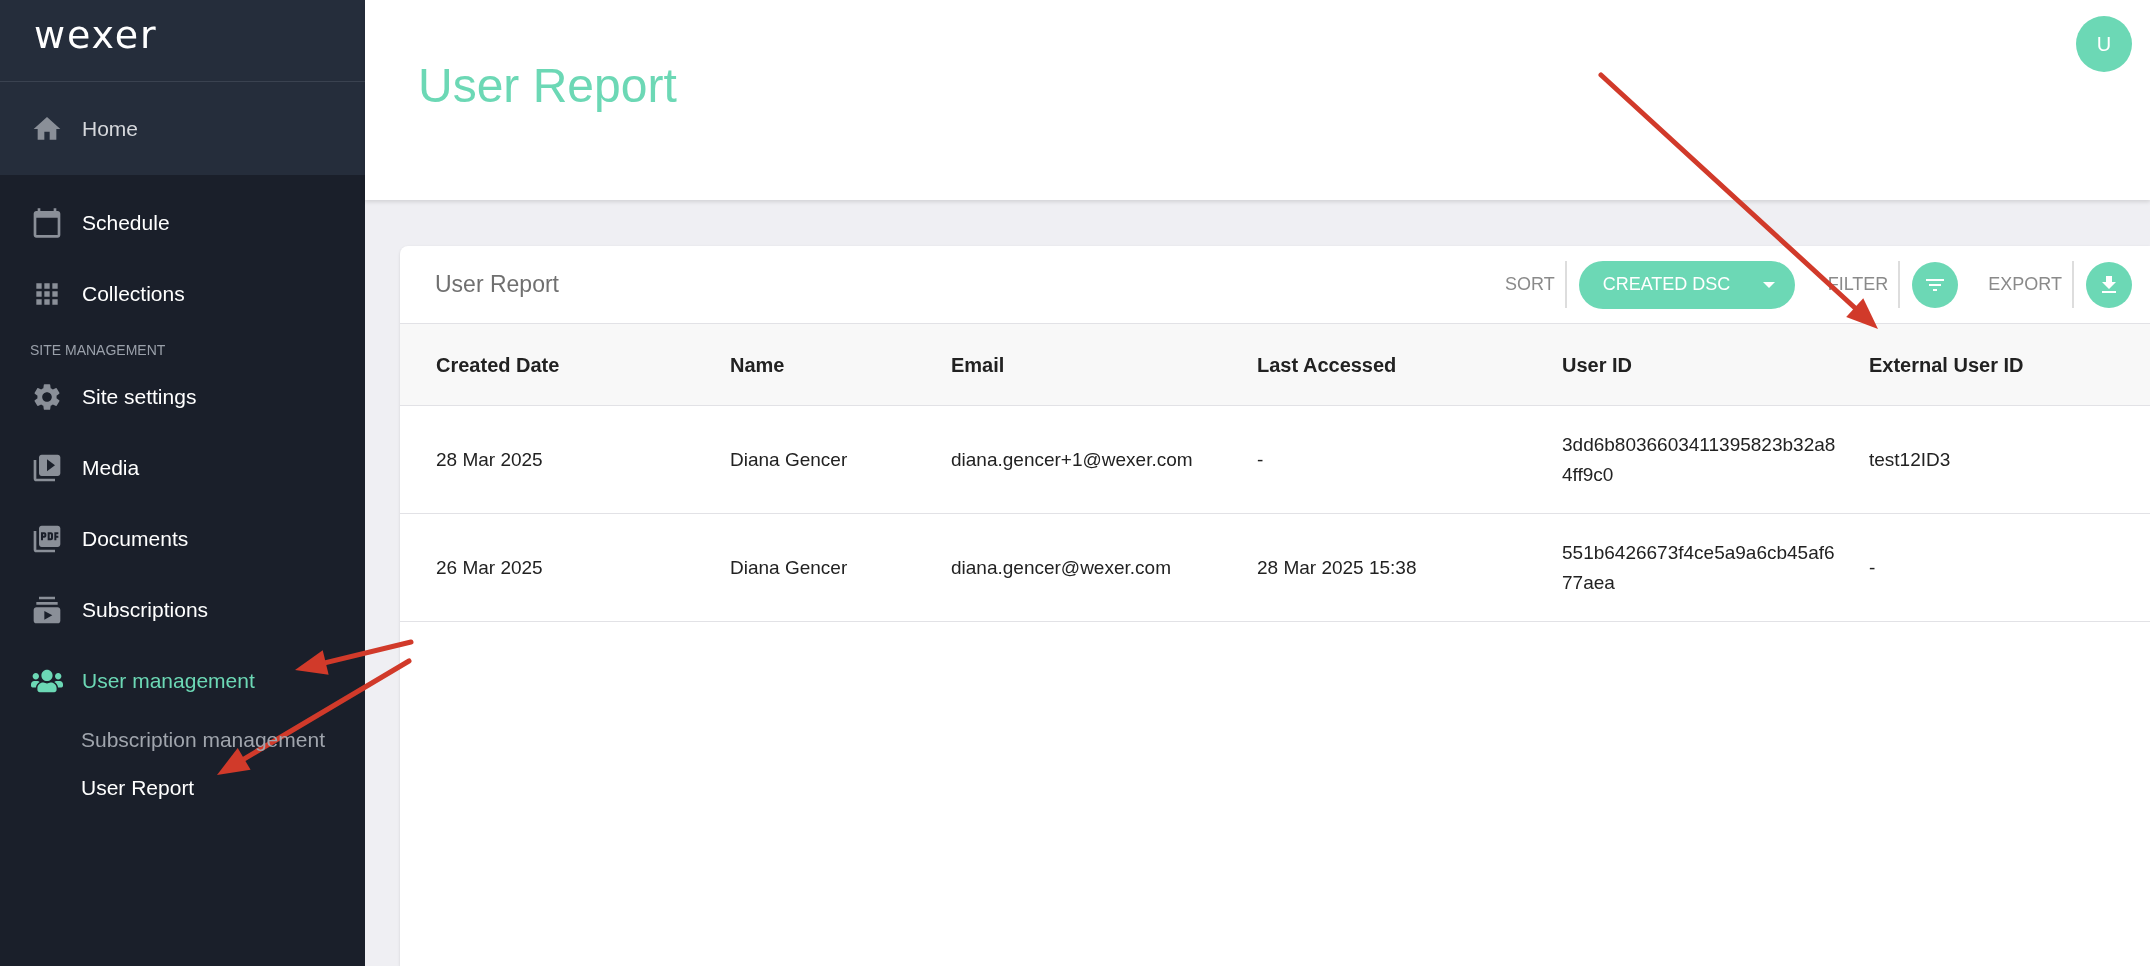 Image resolution: width=2150 pixels, height=966 pixels. I want to click on sort-label: SORT, so click(1535, 284).